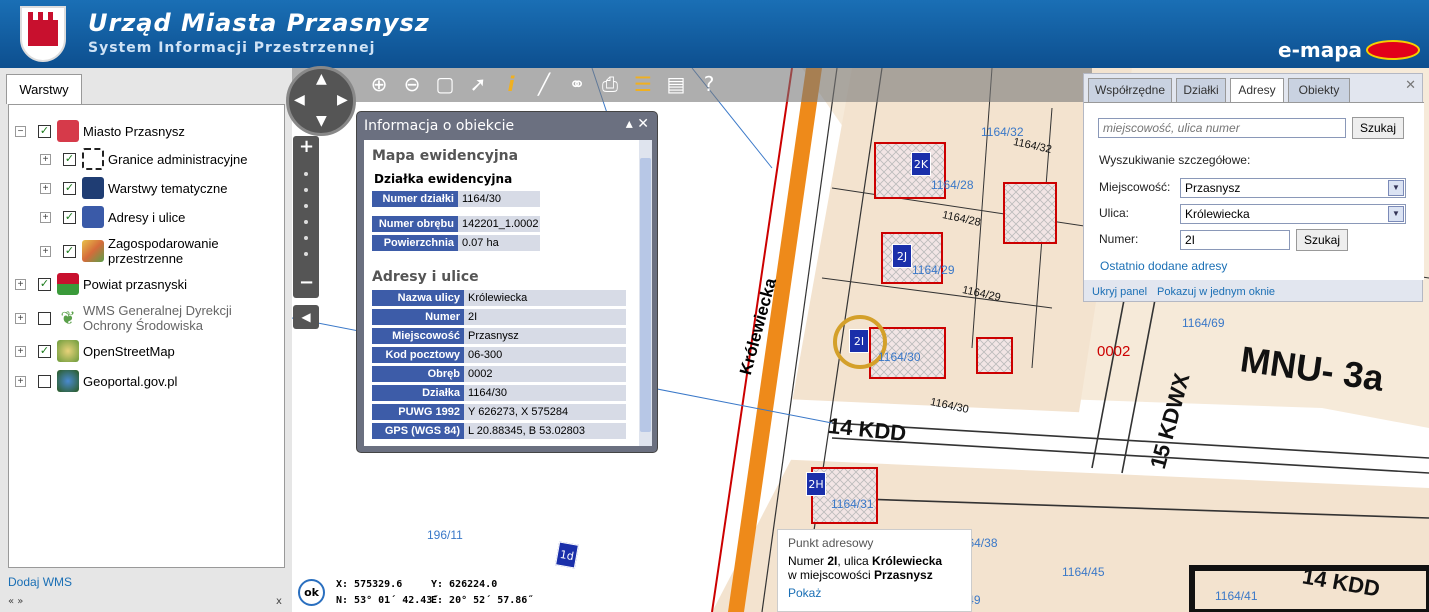 This screenshot has width=1429, height=612. Describe the element at coordinates (135, 284) in the screenshot. I see `layer-label: Powiat przasnyski` at that location.